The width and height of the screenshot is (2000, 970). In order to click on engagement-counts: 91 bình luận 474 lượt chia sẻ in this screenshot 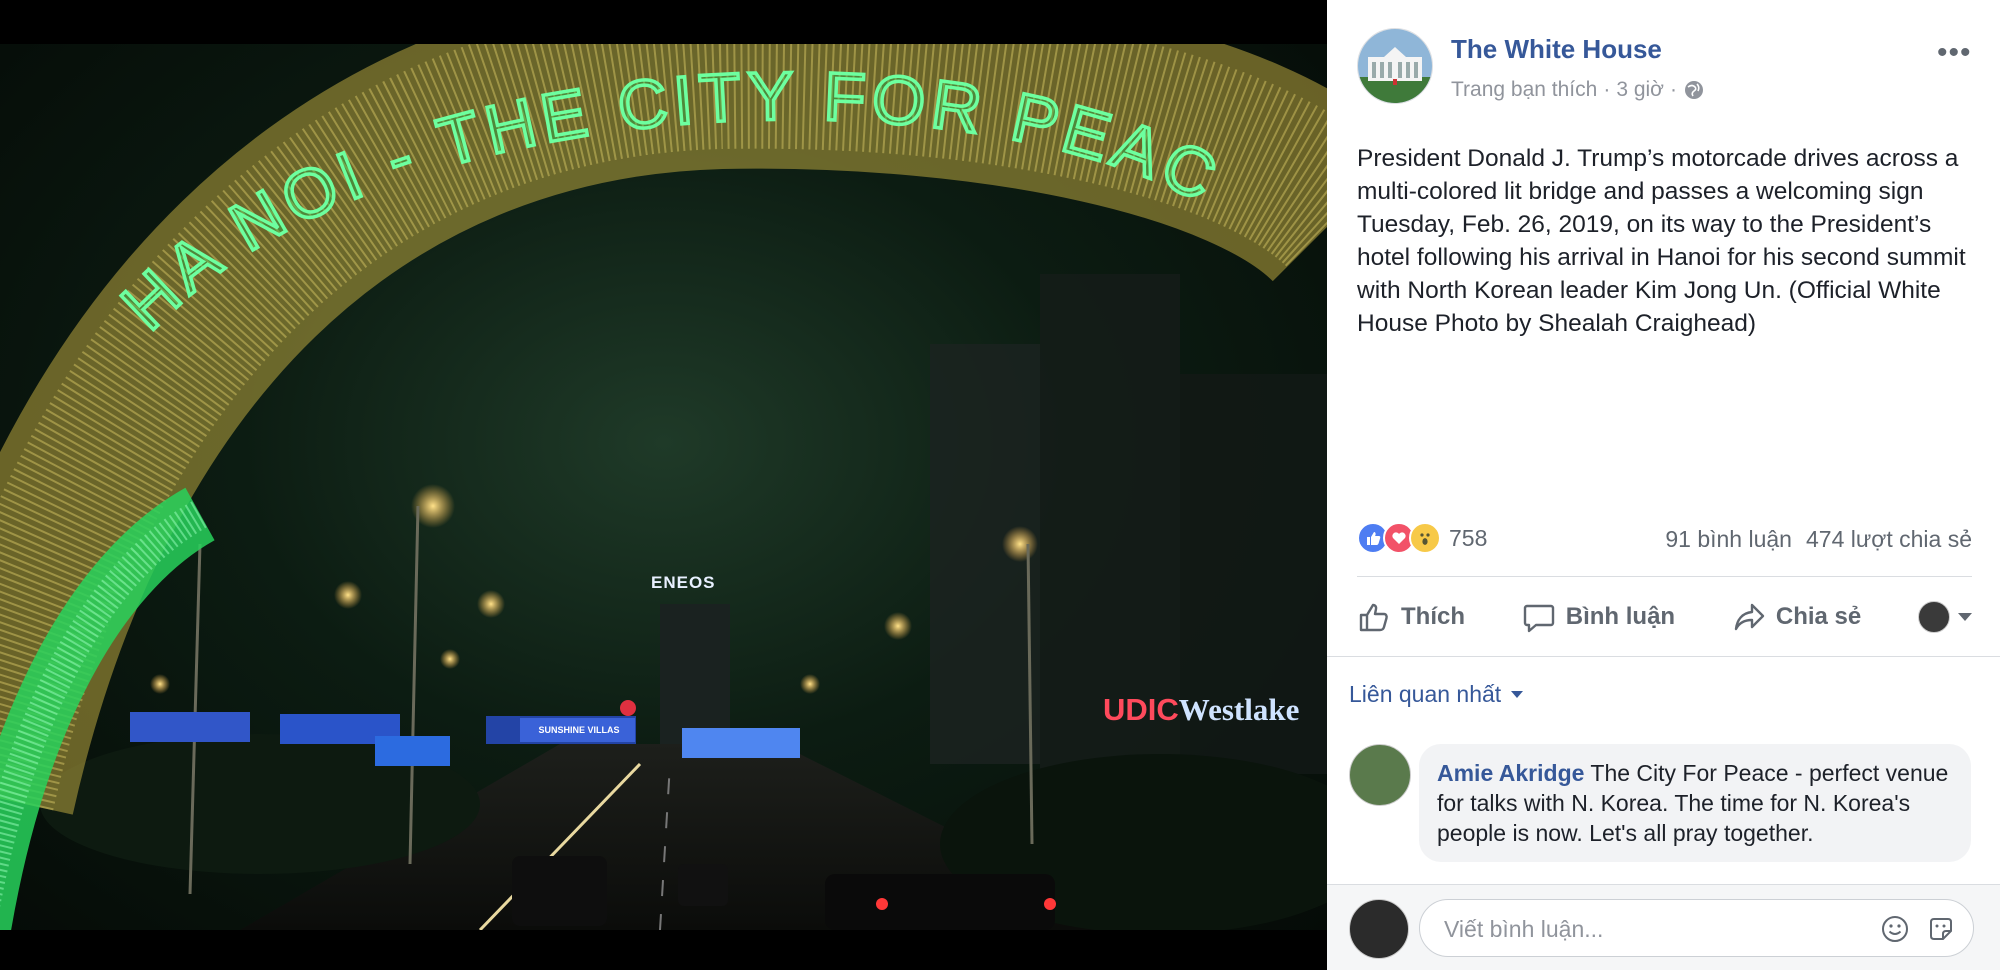, I will do `click(1818, 539)`.